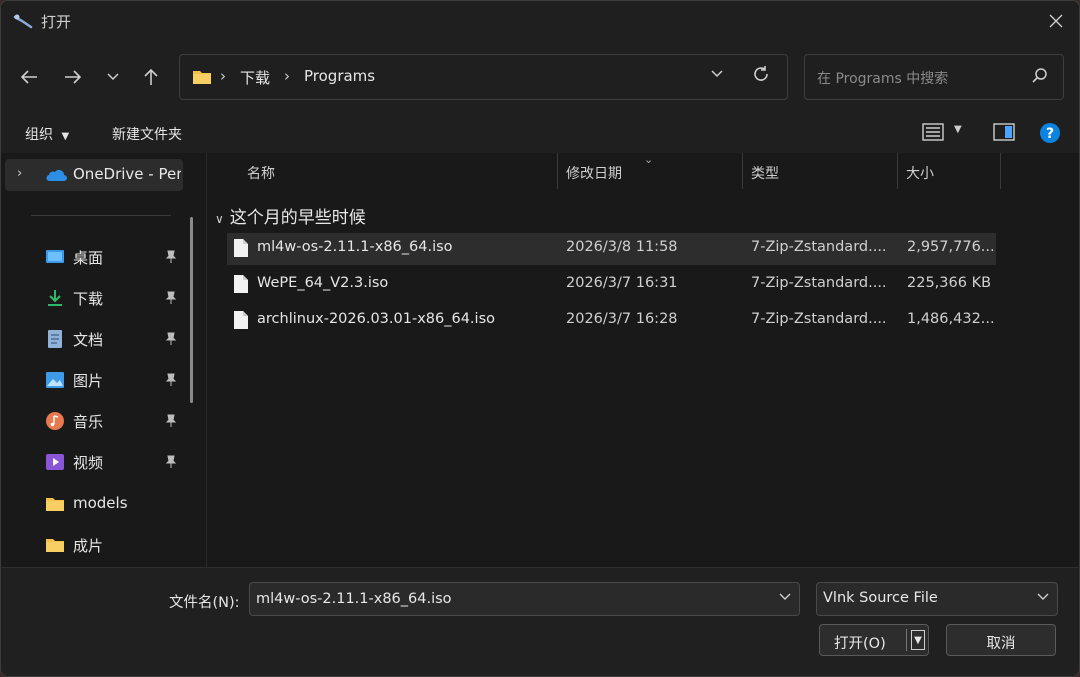 The width and height of the screenshot is (1080, 677). I want to click on column-header-name: 名称, so click(261, 173).